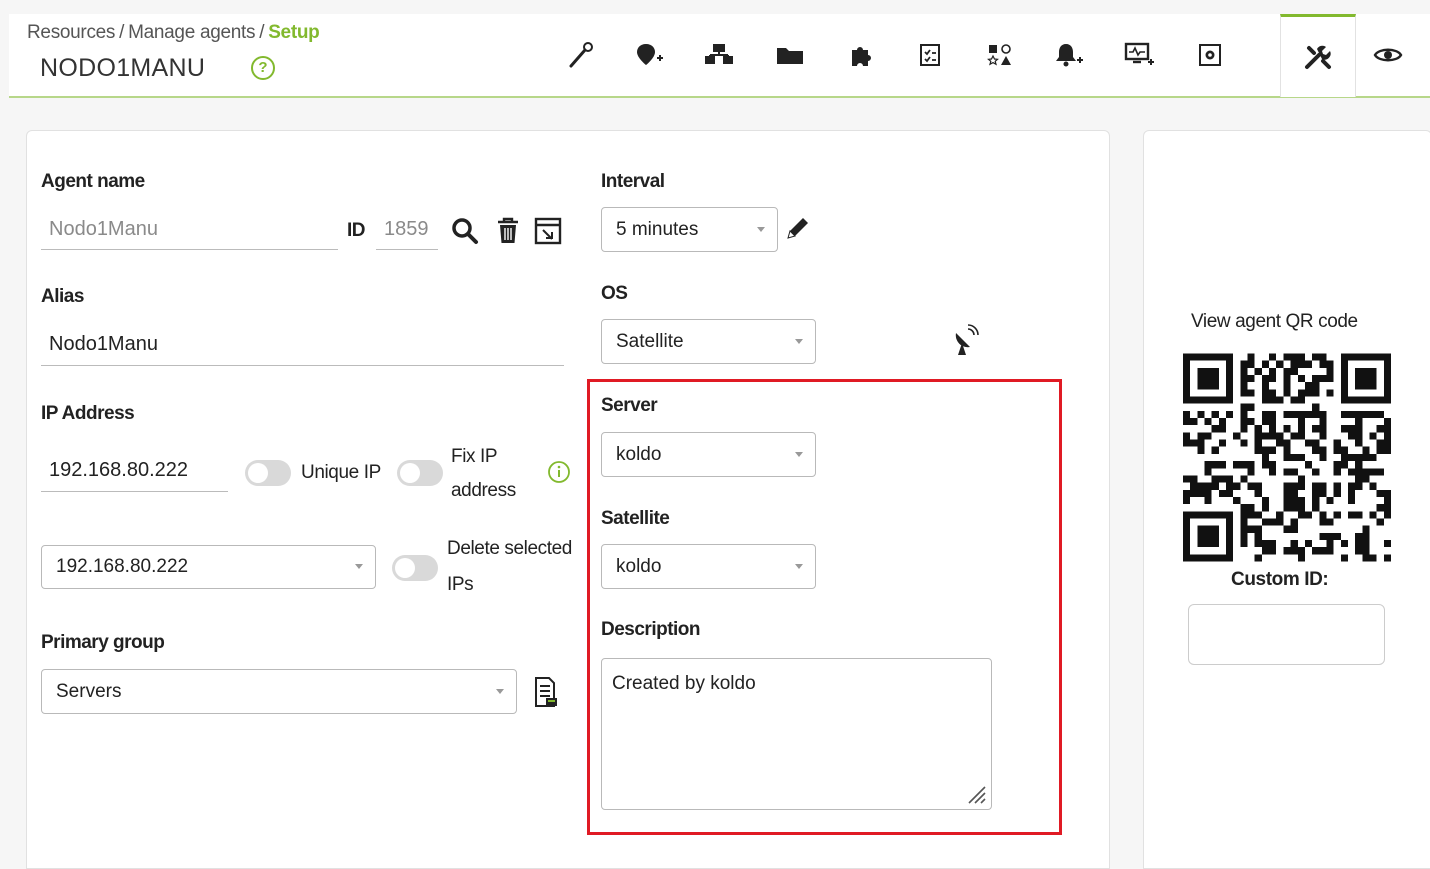 The width and height of the screenshot is (1430, 869). Describe the element at coordinates (415, 568) in the screenshot. I see `delete-selected-ips-toggle` at that location.